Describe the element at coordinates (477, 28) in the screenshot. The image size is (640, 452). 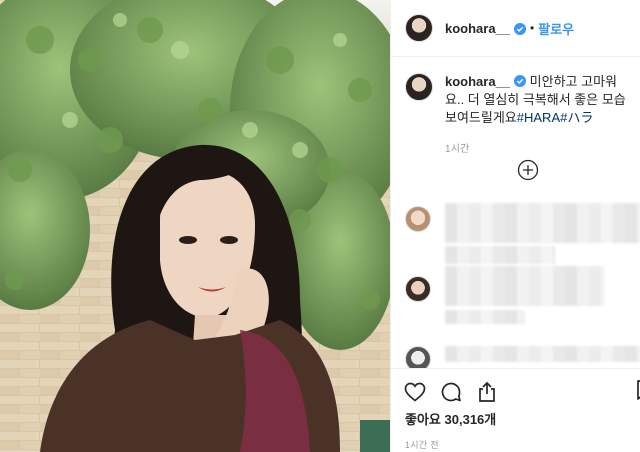
I see `author-username: koohara__` at that location.